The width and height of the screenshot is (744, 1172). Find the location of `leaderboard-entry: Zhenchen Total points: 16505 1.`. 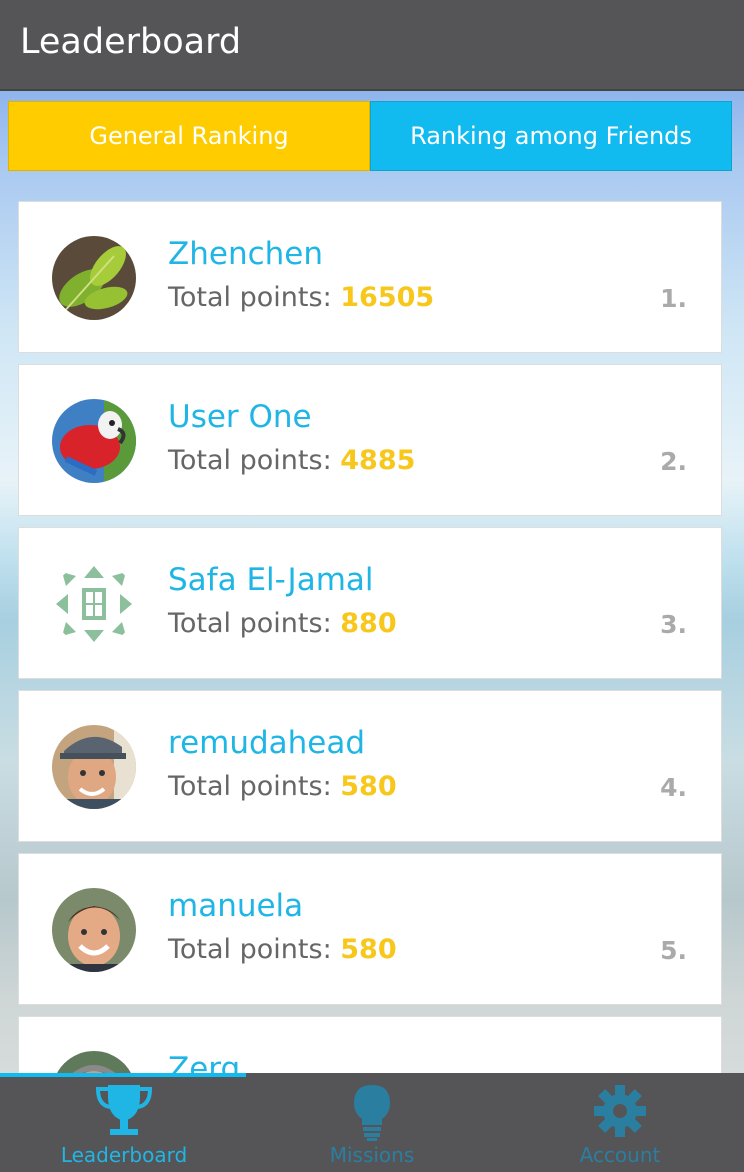

leaderboard-entry: Zhenchen Total points: 16505 1. is located at coordinates (370, 277).